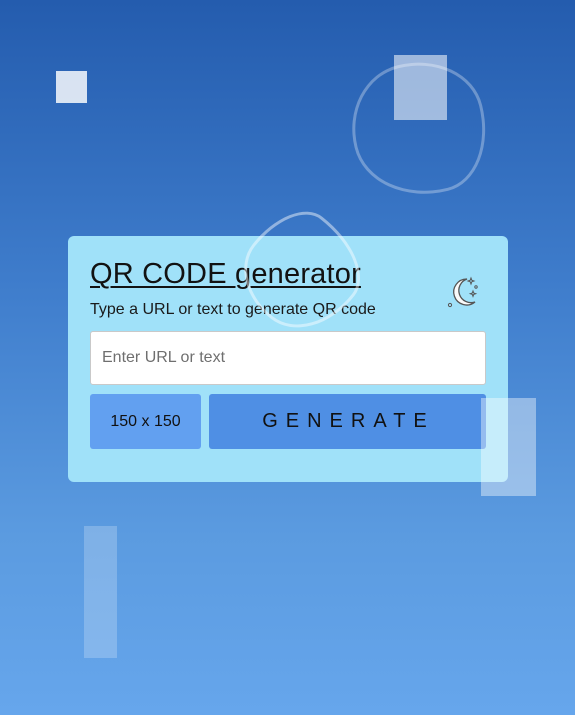 Image resolution: width=575 pixels, height=715 pixels. I want to click on size-select-value: 150 x 150, so click(145, 421).